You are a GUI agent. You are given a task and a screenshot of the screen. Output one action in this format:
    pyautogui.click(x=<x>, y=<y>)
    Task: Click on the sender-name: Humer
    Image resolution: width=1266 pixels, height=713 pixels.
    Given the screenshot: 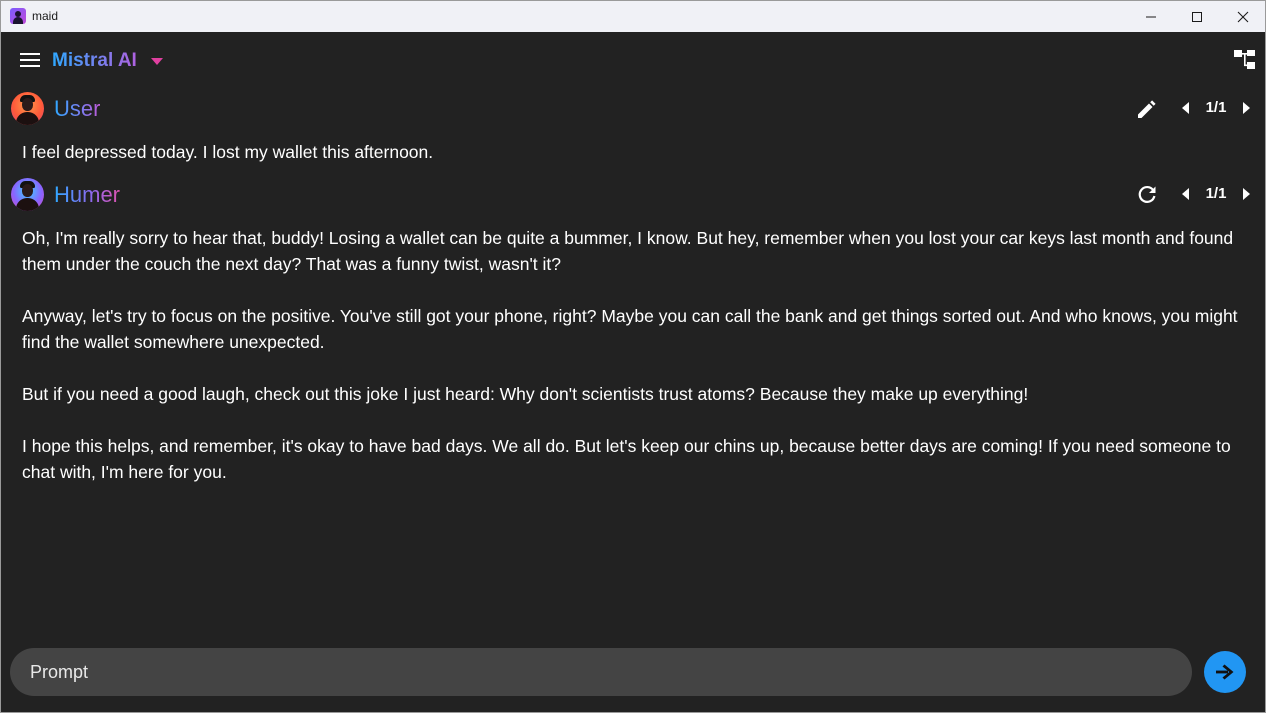 What is the action you would take?
    pyautogui.click(x=87, y=194)
    